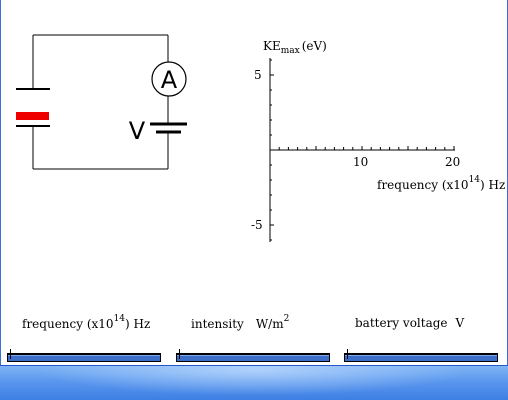 The image size is (508, 400). Describe the element at coordinates (401, 323) in the screenshot. I see `voltage-label-text: battery voltage` at that location.